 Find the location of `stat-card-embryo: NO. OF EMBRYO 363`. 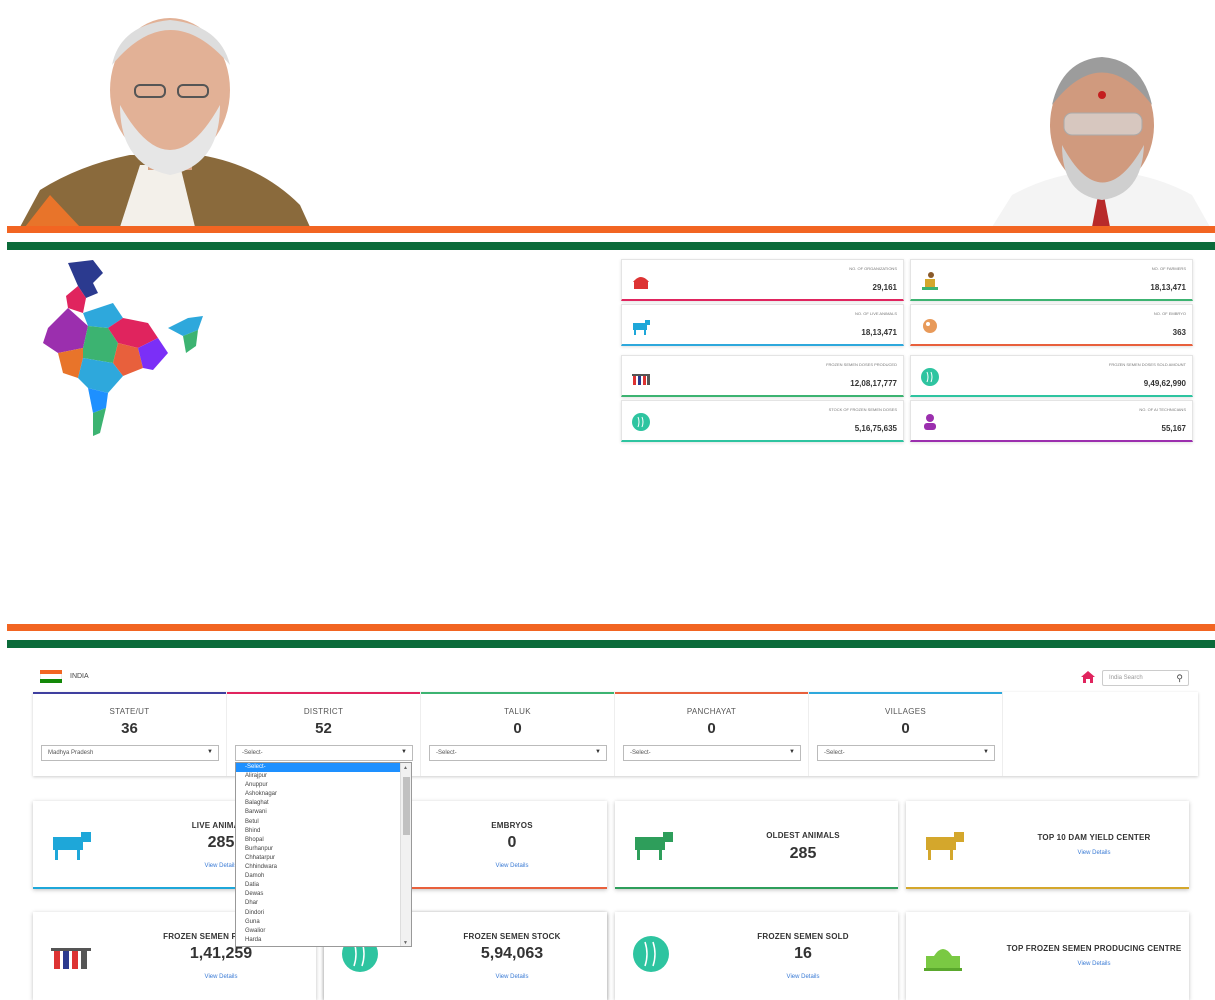

stat-card-embryo: NO. OF EMBRYO 363 is located at coordinates (1051, 325).